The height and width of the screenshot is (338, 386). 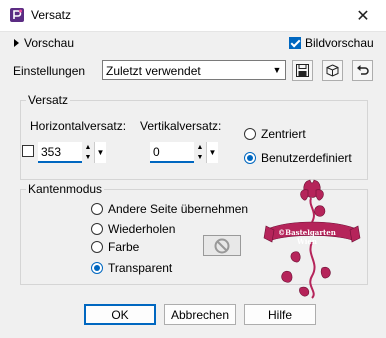 I want to click on einstellungen-value: Zuletzt verwendet, so click(x=153, y=71).